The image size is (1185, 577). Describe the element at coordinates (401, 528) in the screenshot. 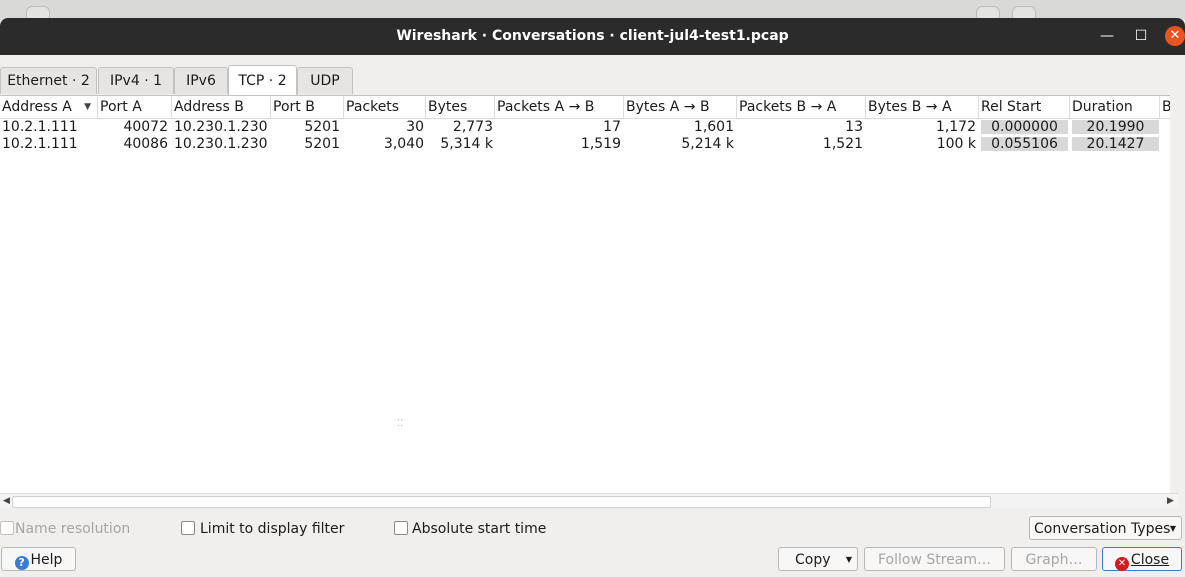

I see `absolute-start-time-checkbox` at that location.